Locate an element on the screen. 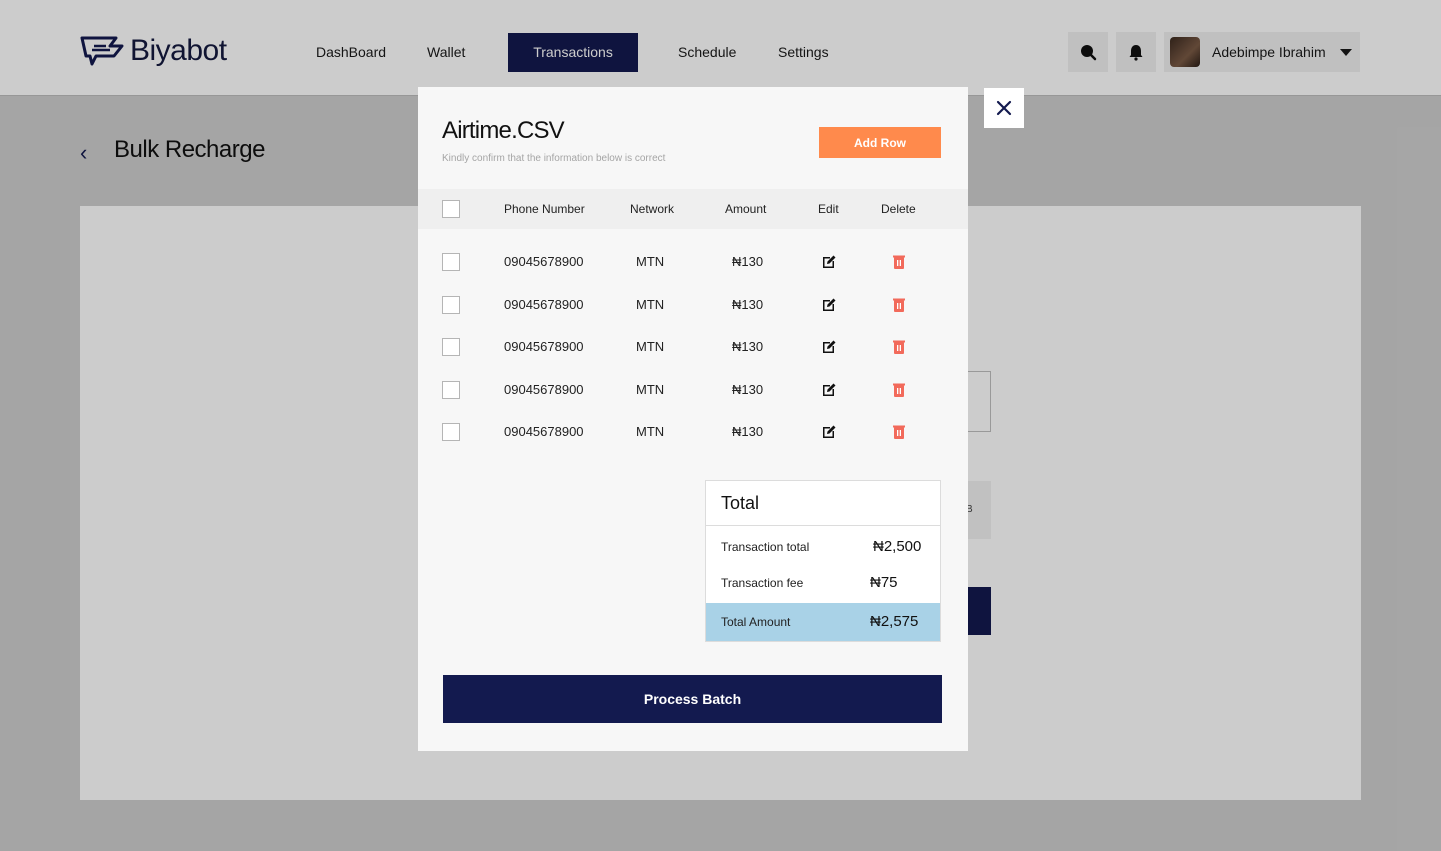 The image size is (1441, 851). select-all-checkbox is located at coordinates (451, 209).